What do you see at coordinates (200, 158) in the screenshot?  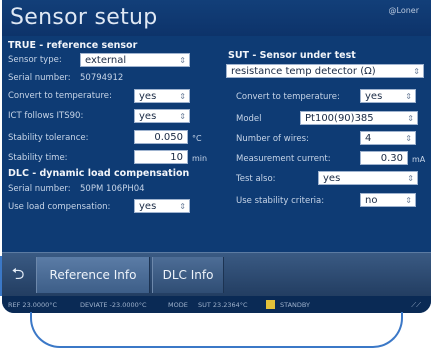 I see `ref-stab-time-unit: min` at bounding box center [200, 158].